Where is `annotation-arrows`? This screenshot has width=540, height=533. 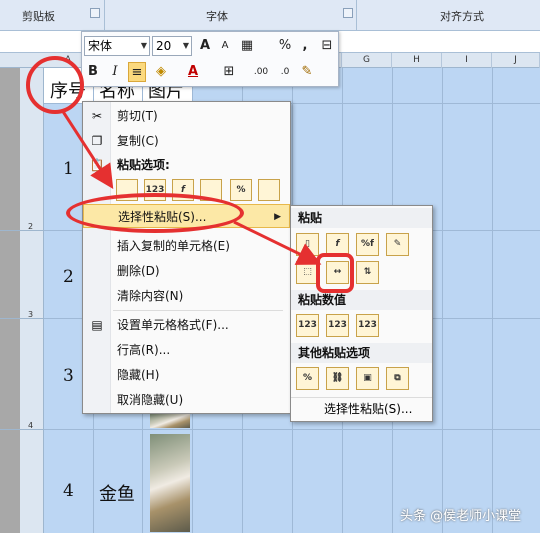
annotation-arrows is located at coordinates (191, 187).